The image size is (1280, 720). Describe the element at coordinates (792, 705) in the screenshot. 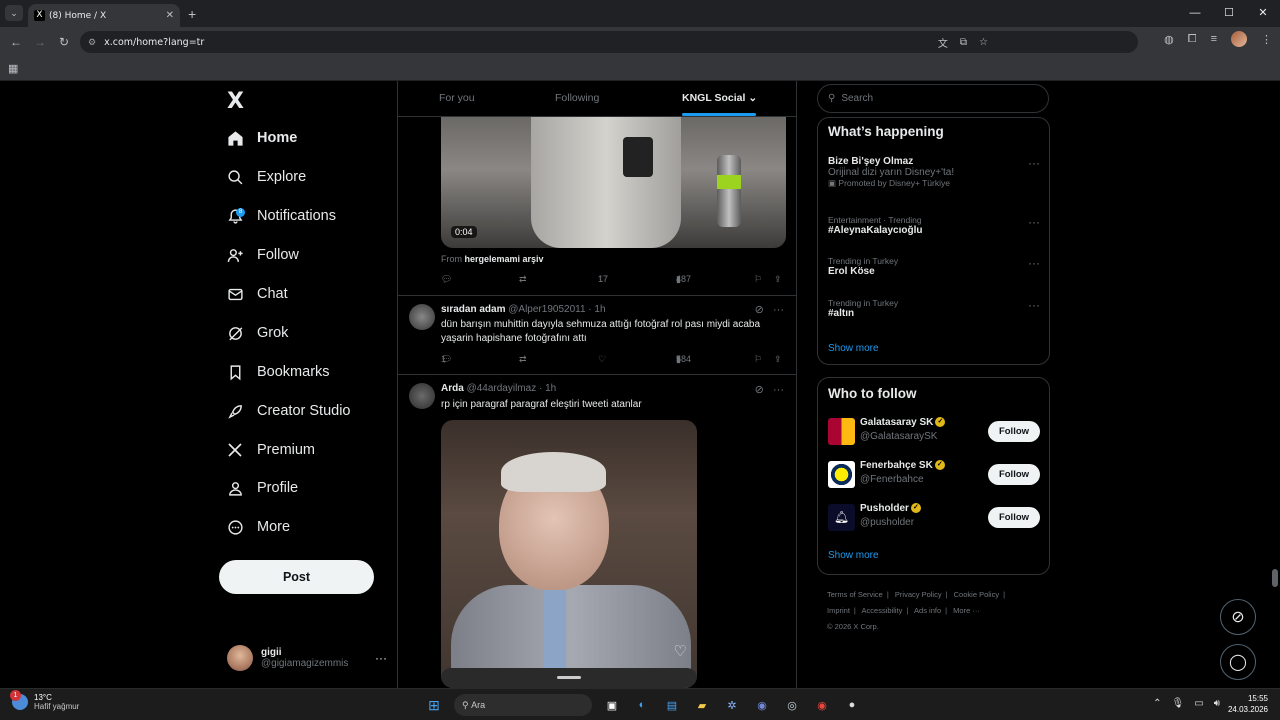

I see `steam-icon: ◎` at that location.